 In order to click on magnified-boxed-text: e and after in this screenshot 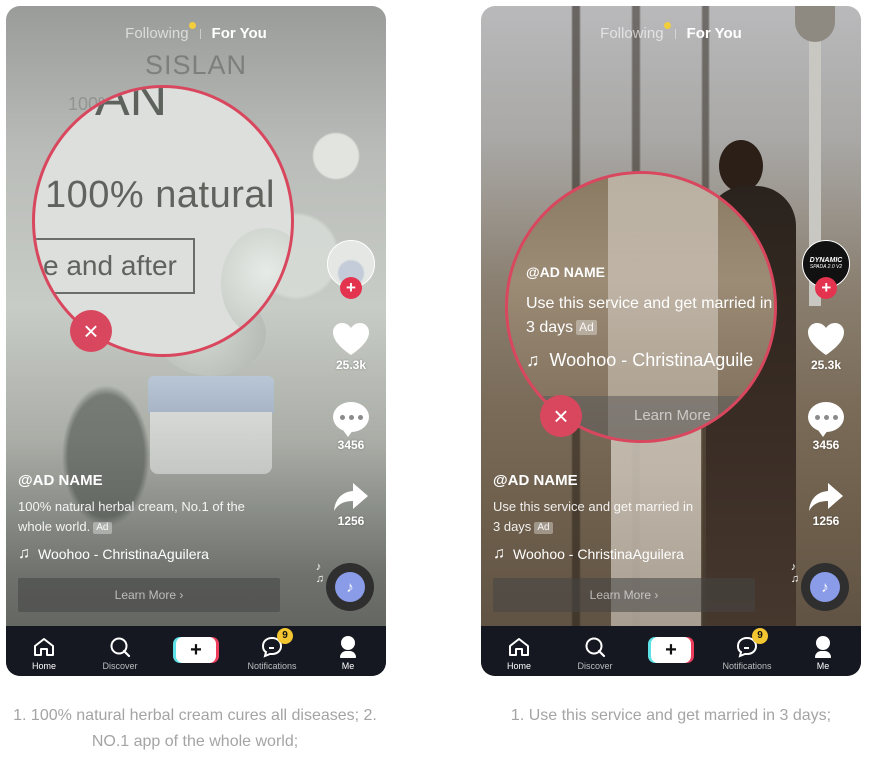, I will do `click(115, 266)`.